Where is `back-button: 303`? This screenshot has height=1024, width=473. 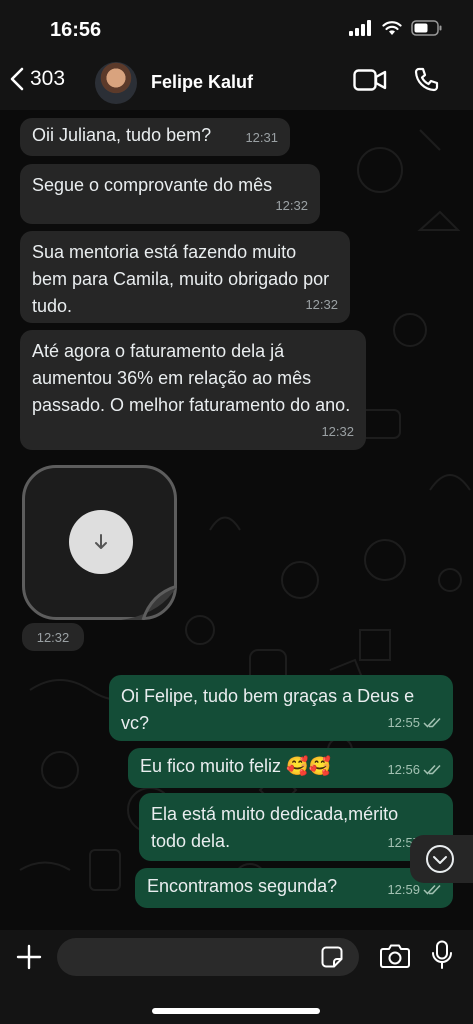
back-button: 303 is located at coordinates (37, 79).